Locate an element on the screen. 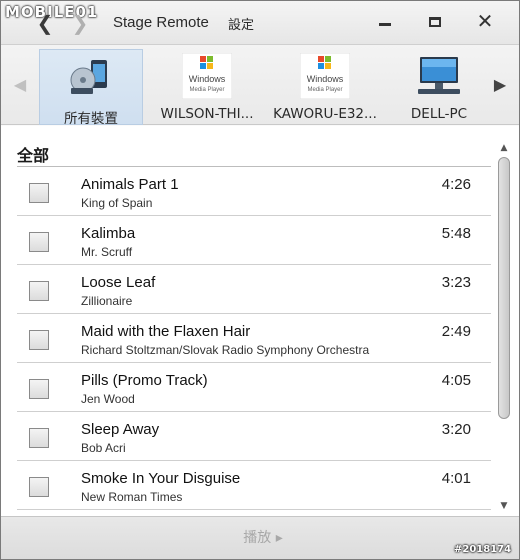  forward-button: ❯ is located at coordinates (80, 23).